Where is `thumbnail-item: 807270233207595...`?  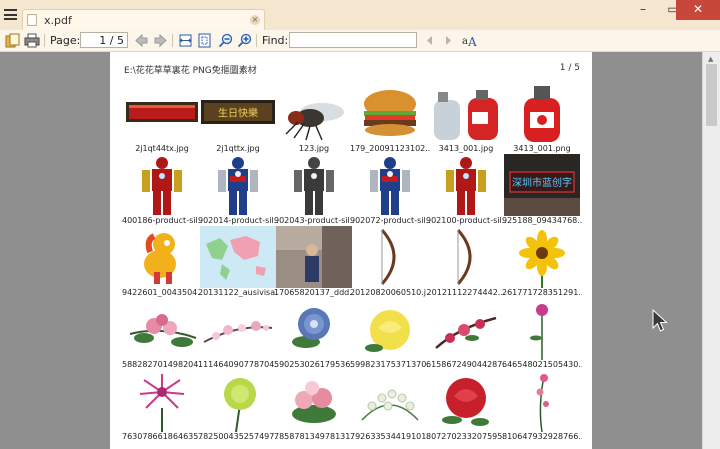 thumbnail-item: 807270233207595... is located at coordinates (466, 407).